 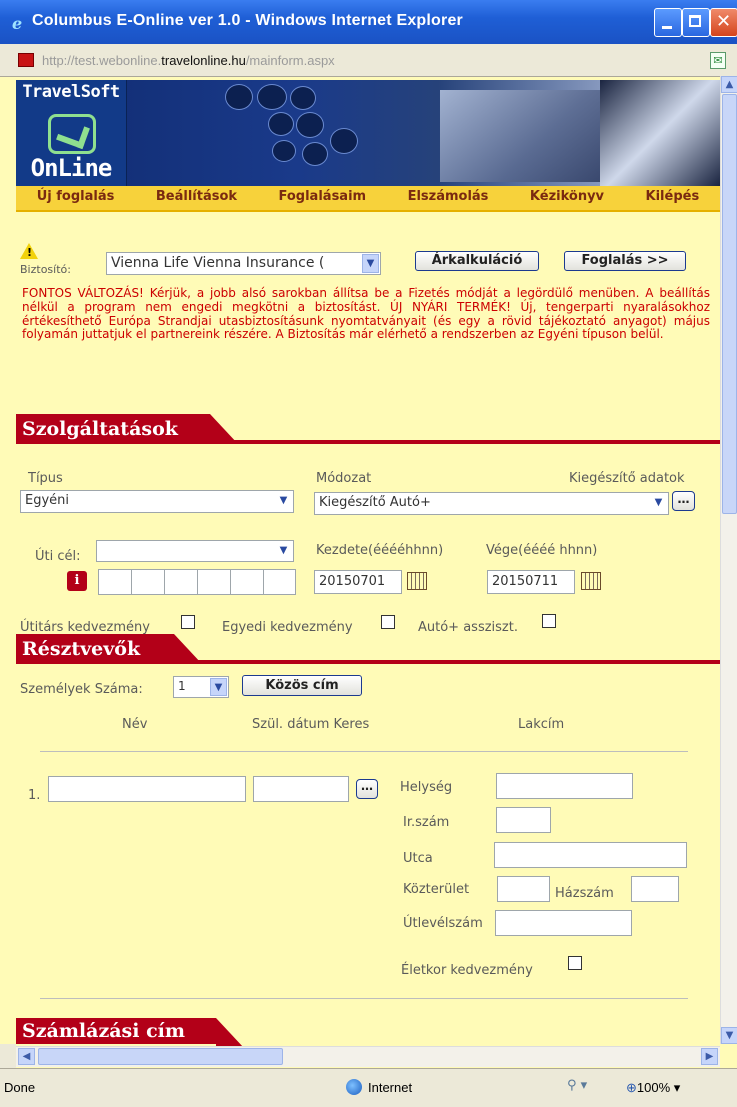 What do you see at coordinates (323, 200) in the screenshot?
I see `menu-item-my-bookings: Foglalásaim` at bounding box center [323, 200].